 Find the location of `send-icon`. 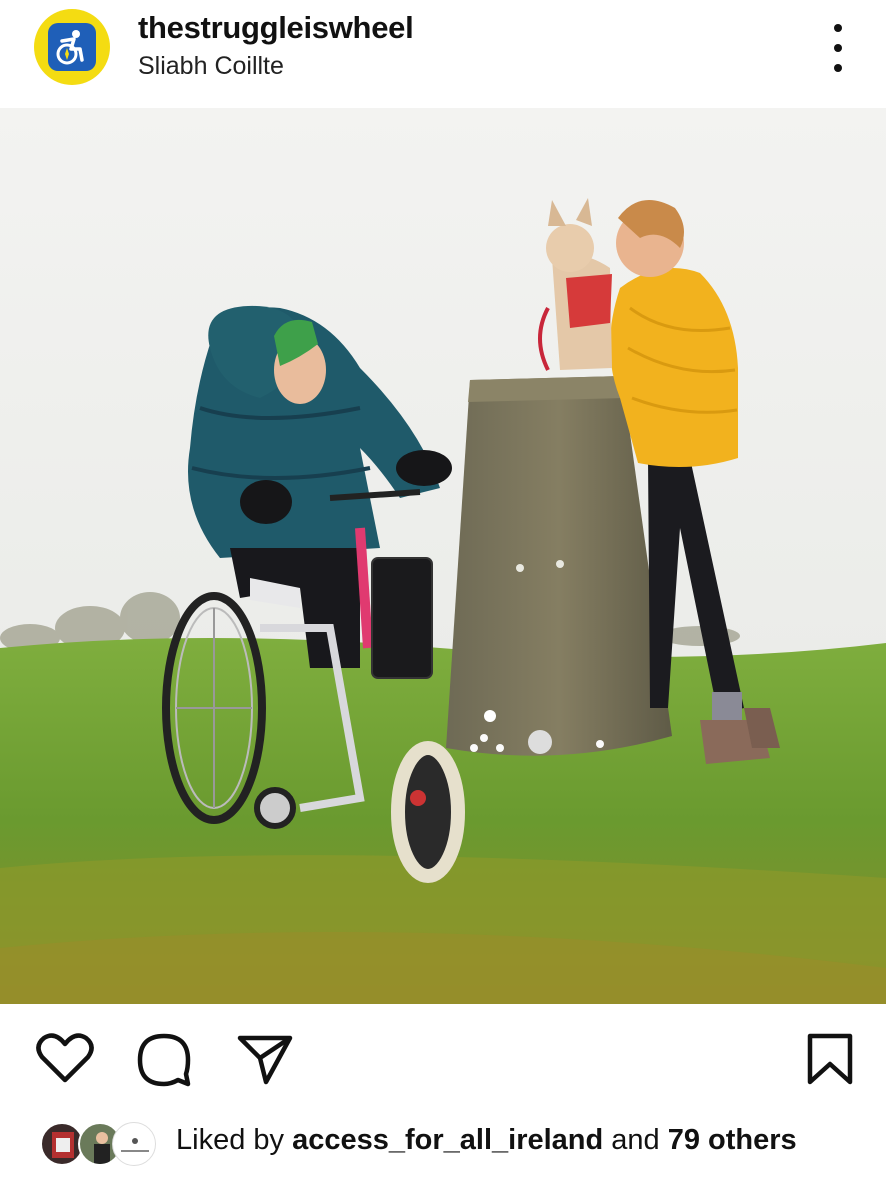

send-icon is located at coordinates (265, 1061).